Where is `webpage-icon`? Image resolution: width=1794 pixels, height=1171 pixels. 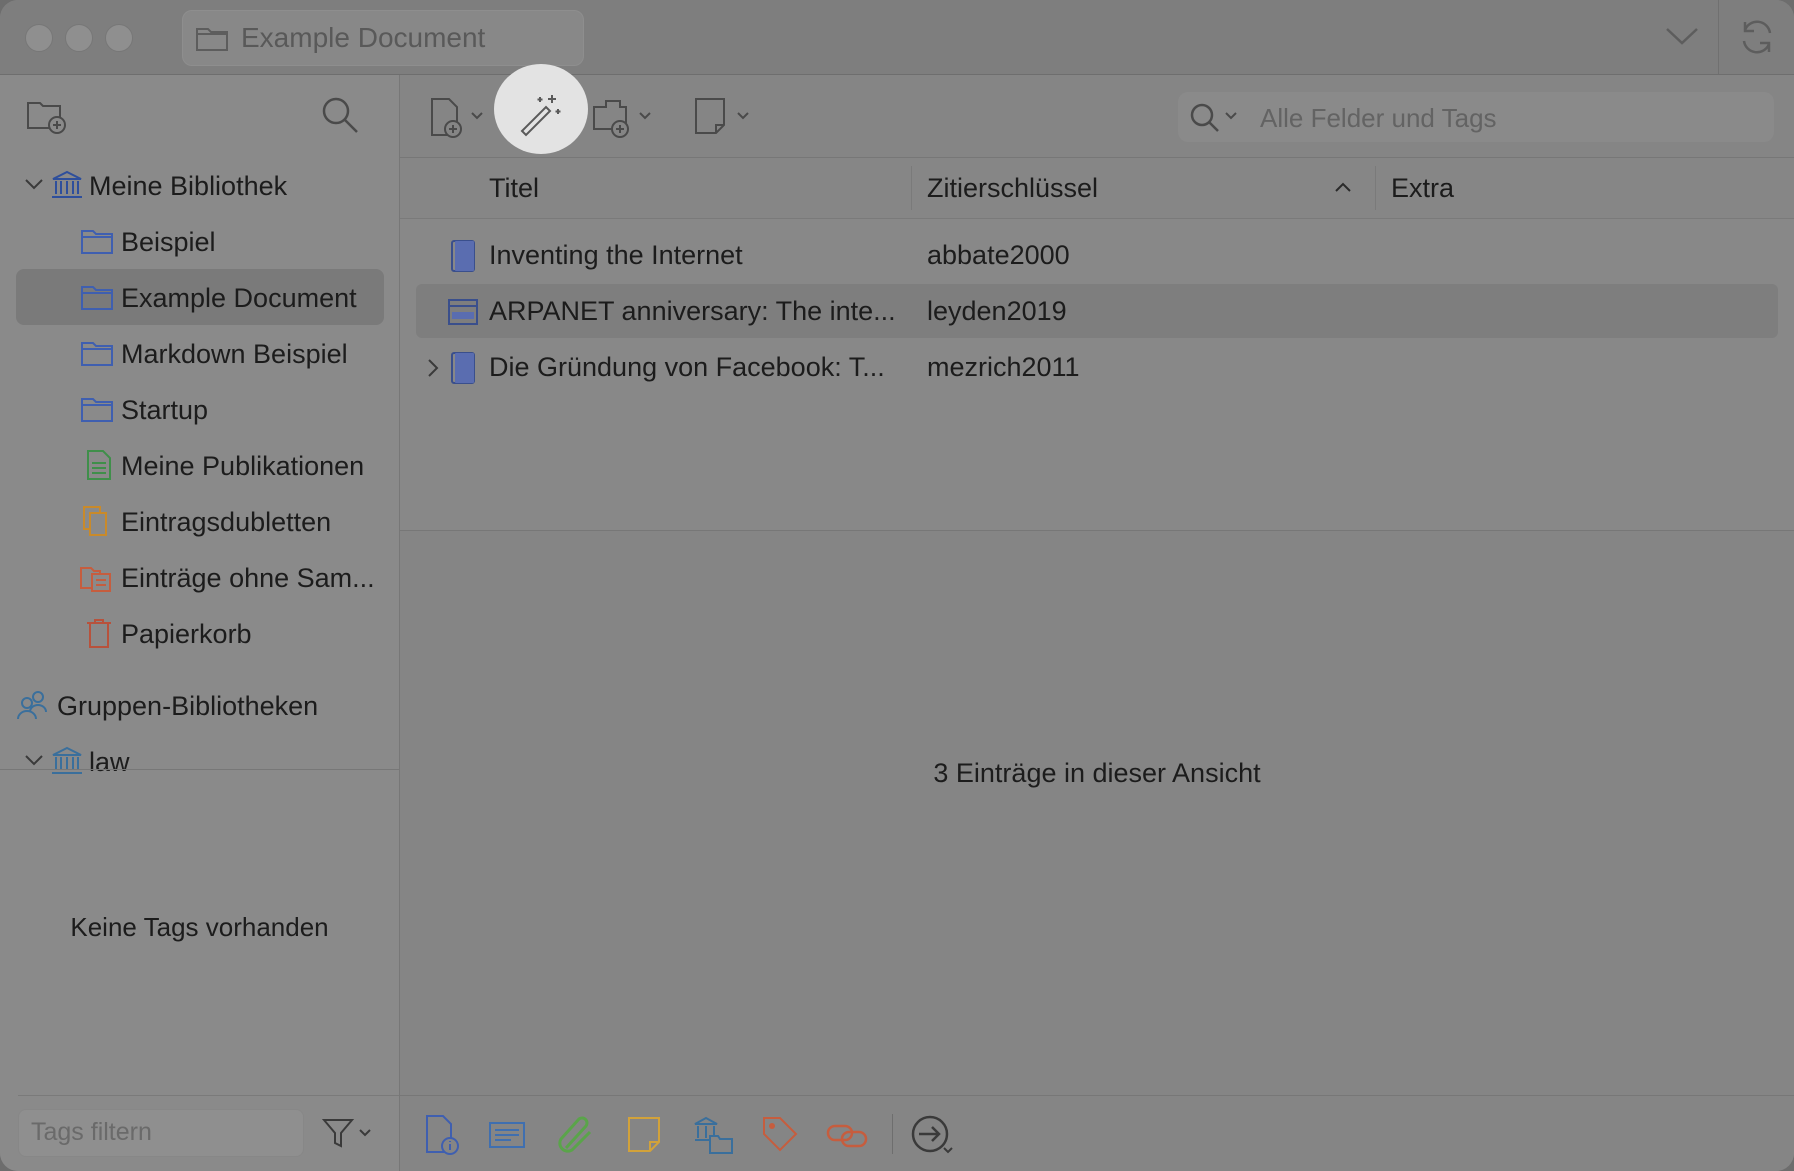 webpage-icon is located at coordinates (463, 312).